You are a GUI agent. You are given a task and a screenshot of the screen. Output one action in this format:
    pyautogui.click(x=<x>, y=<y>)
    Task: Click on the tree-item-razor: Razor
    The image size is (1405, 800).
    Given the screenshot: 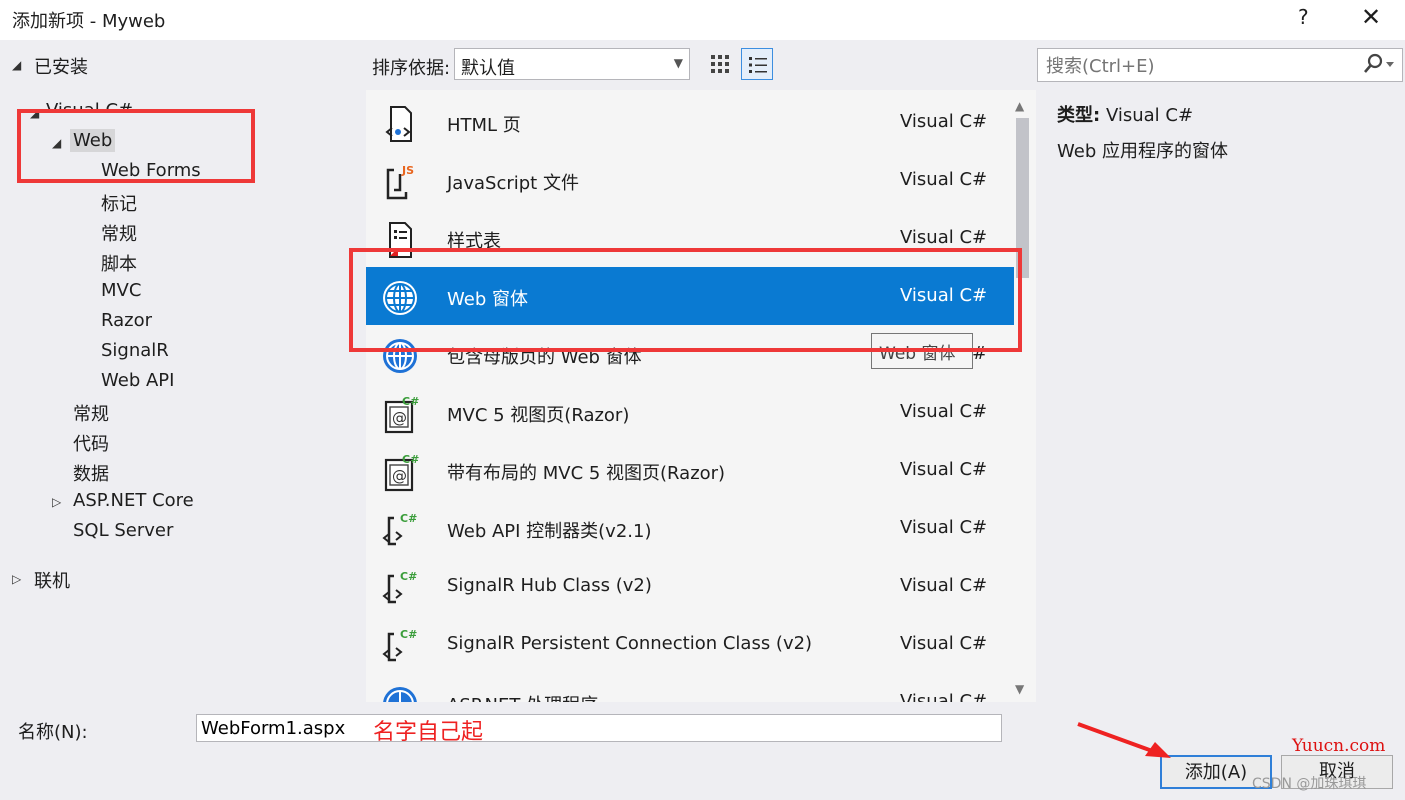 What is the action you would take?
    pyautogui.click(x=126, y=320)
    